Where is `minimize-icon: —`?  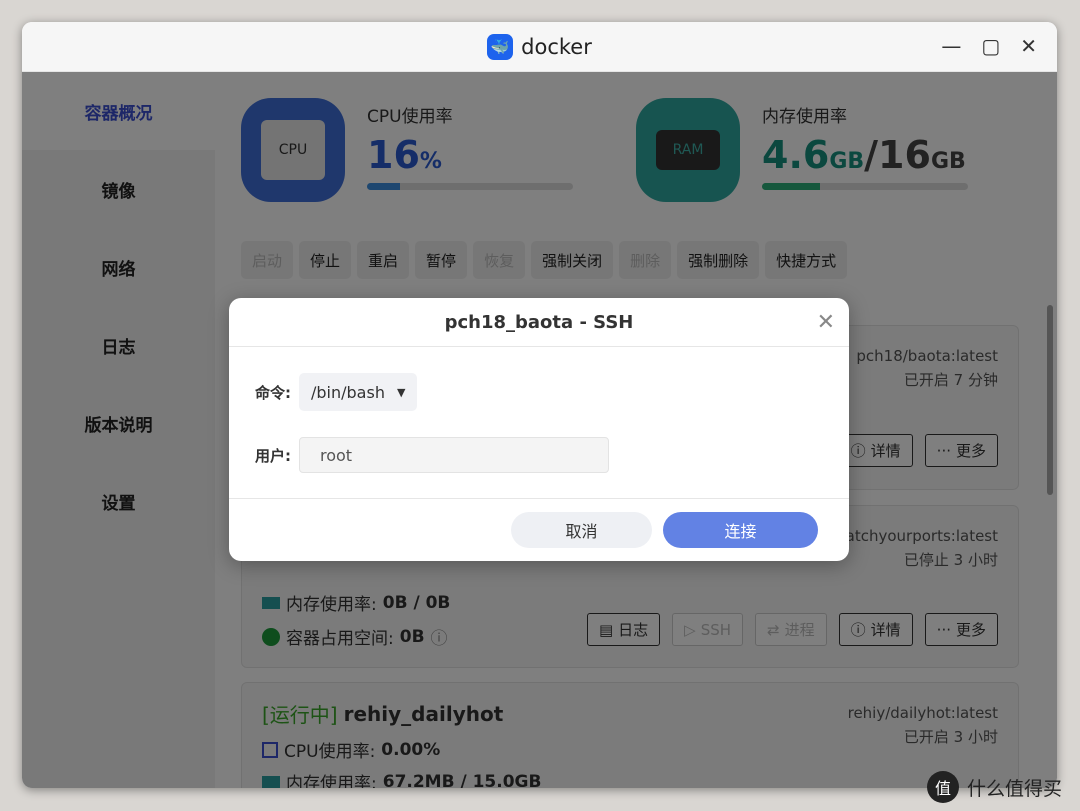
minimize-icon: — is located at coordinates (951, 46).